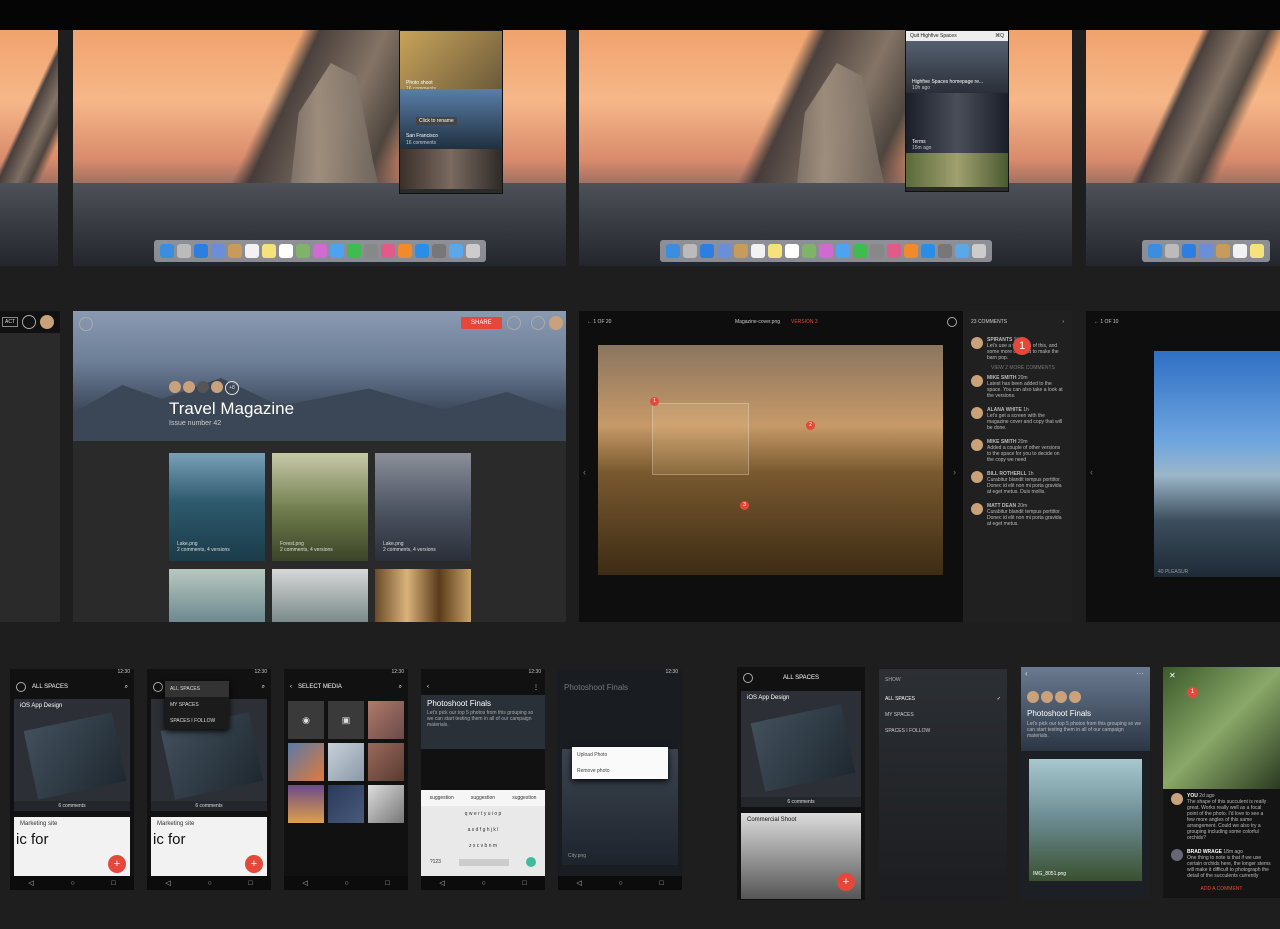 Image resolution: width=1280 pixels, height=929 pixels. I want to click on menu-item-all-spaces: ALL SPACES, so click(197, 689).